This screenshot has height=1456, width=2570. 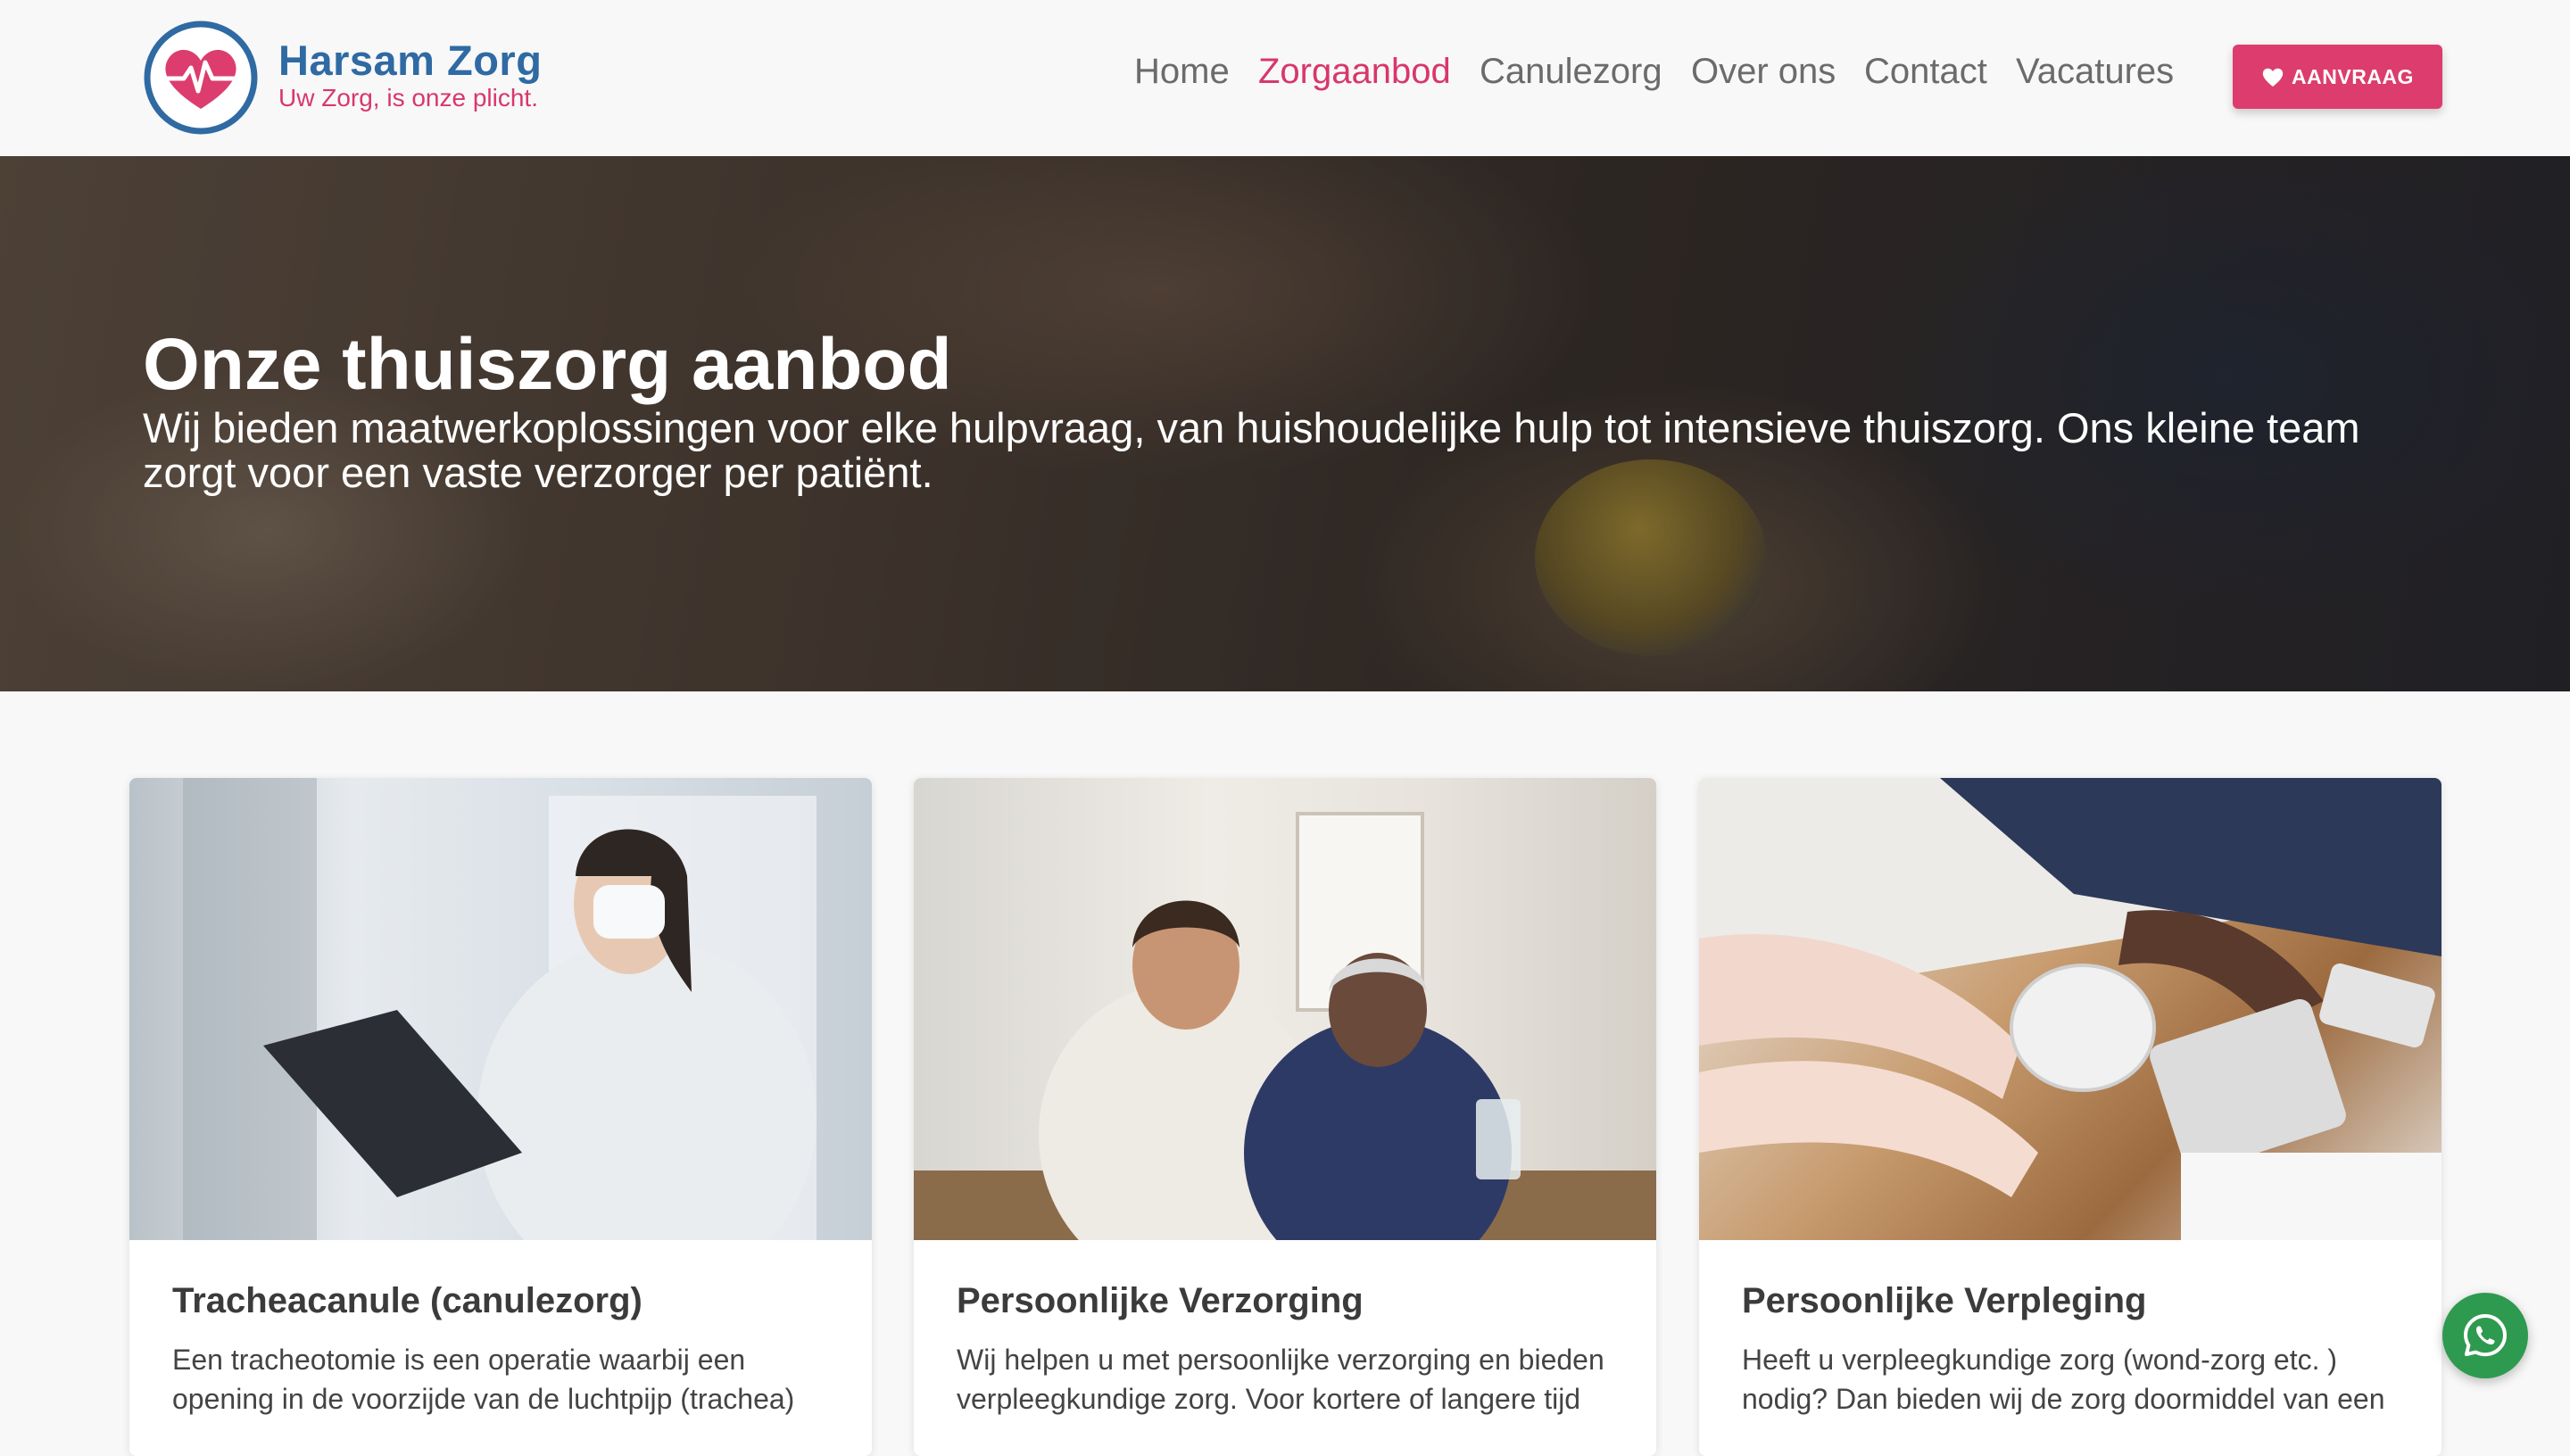 What do you see at coordinates (408, 98) in the screenshot?
I see `brand-tagline: Uw Zorg, is onze plicht.` at bounding box center [408, 98].